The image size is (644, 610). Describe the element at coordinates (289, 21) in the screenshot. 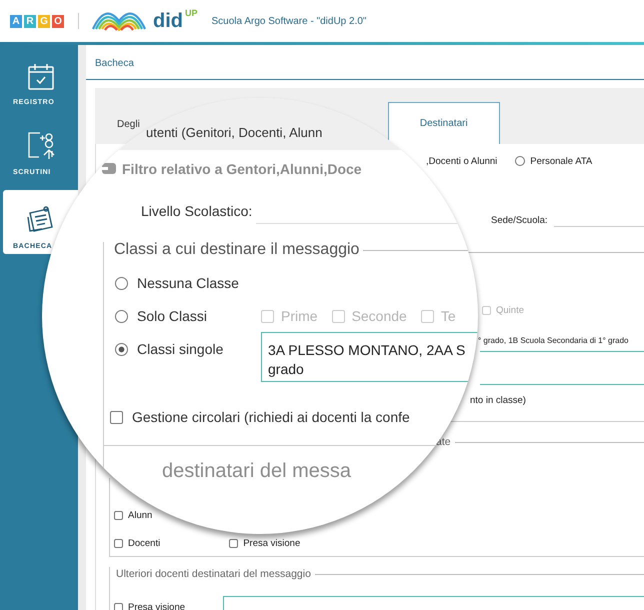

I see `school-title: Scuola Argo Software - "didUp 2.0"` at that location.